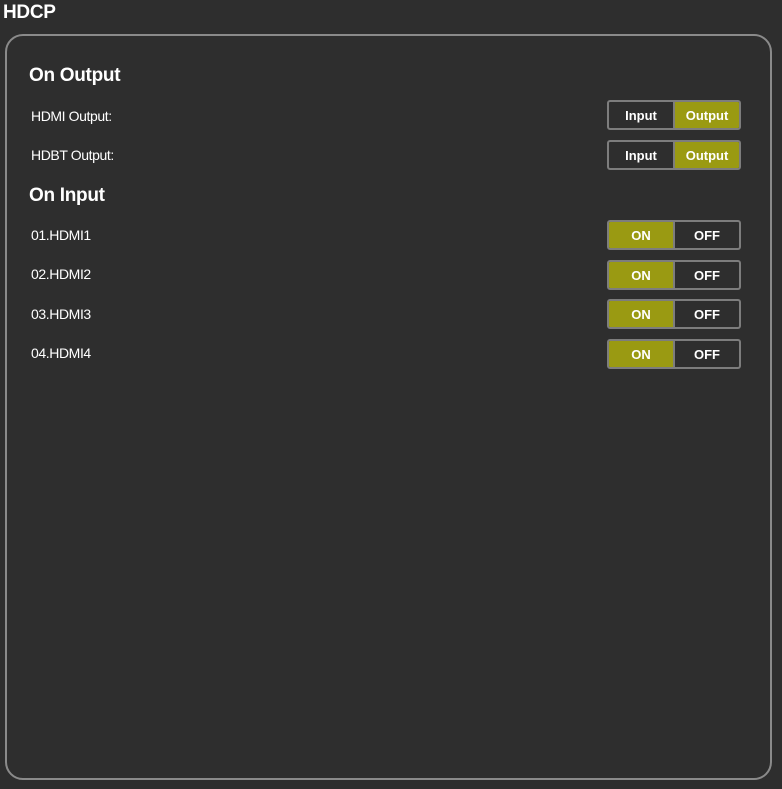 This screenshot has width=782, height=789. Describe the element at coordinates (61, 314) in the screenshot. I see `input-3-label: 03.HDMI3` at that location.